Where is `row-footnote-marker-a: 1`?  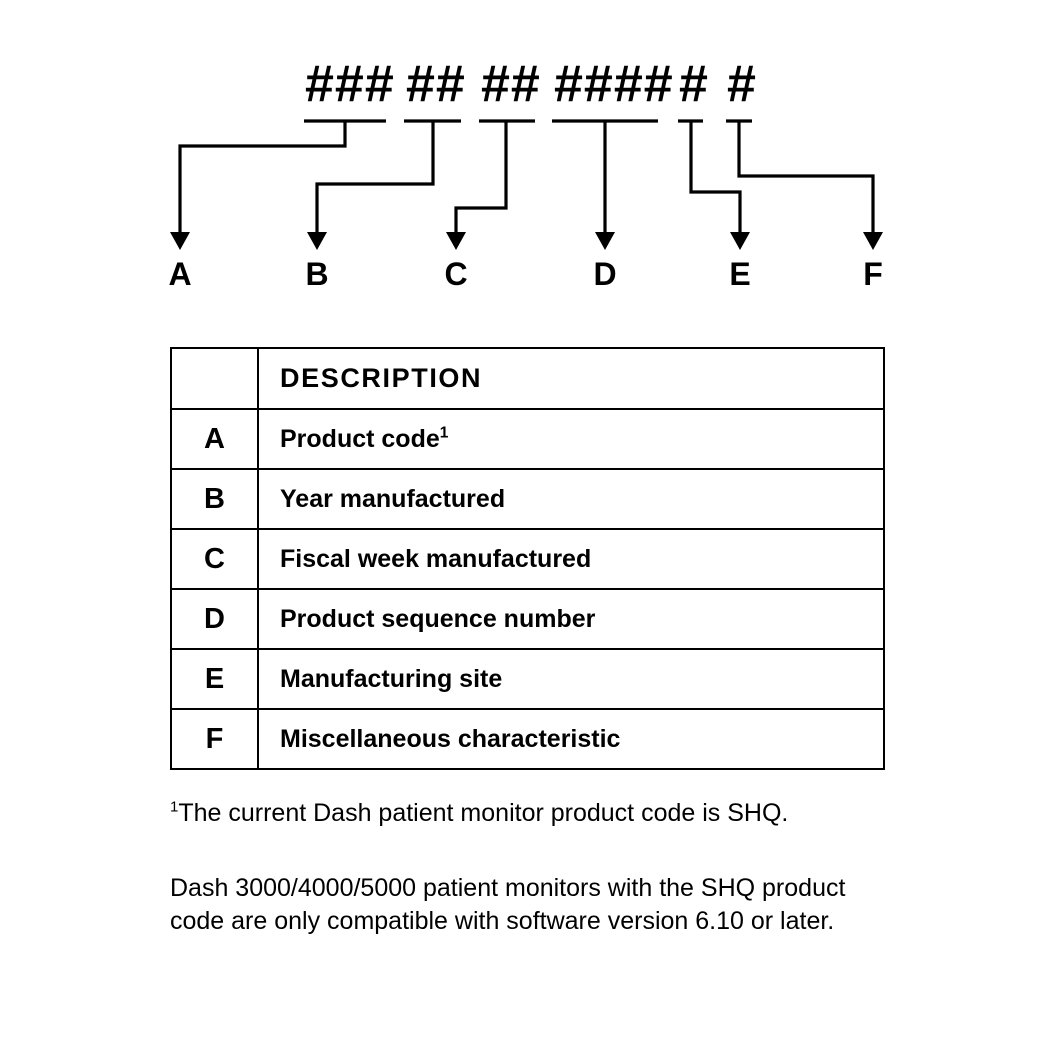 row-footnote-marker-a: 1 is located at coordinates (444, 433).